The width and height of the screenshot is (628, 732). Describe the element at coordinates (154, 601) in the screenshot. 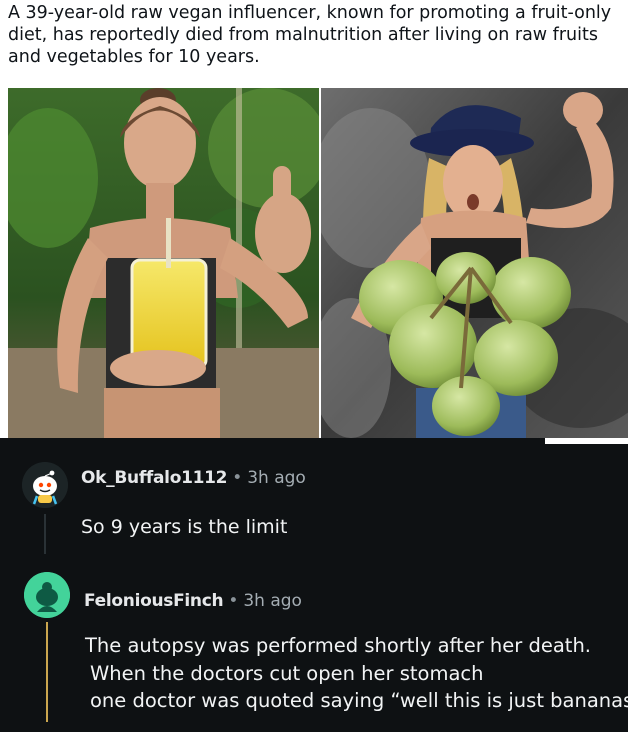

I see `username: FeloniousFinch` at that location.